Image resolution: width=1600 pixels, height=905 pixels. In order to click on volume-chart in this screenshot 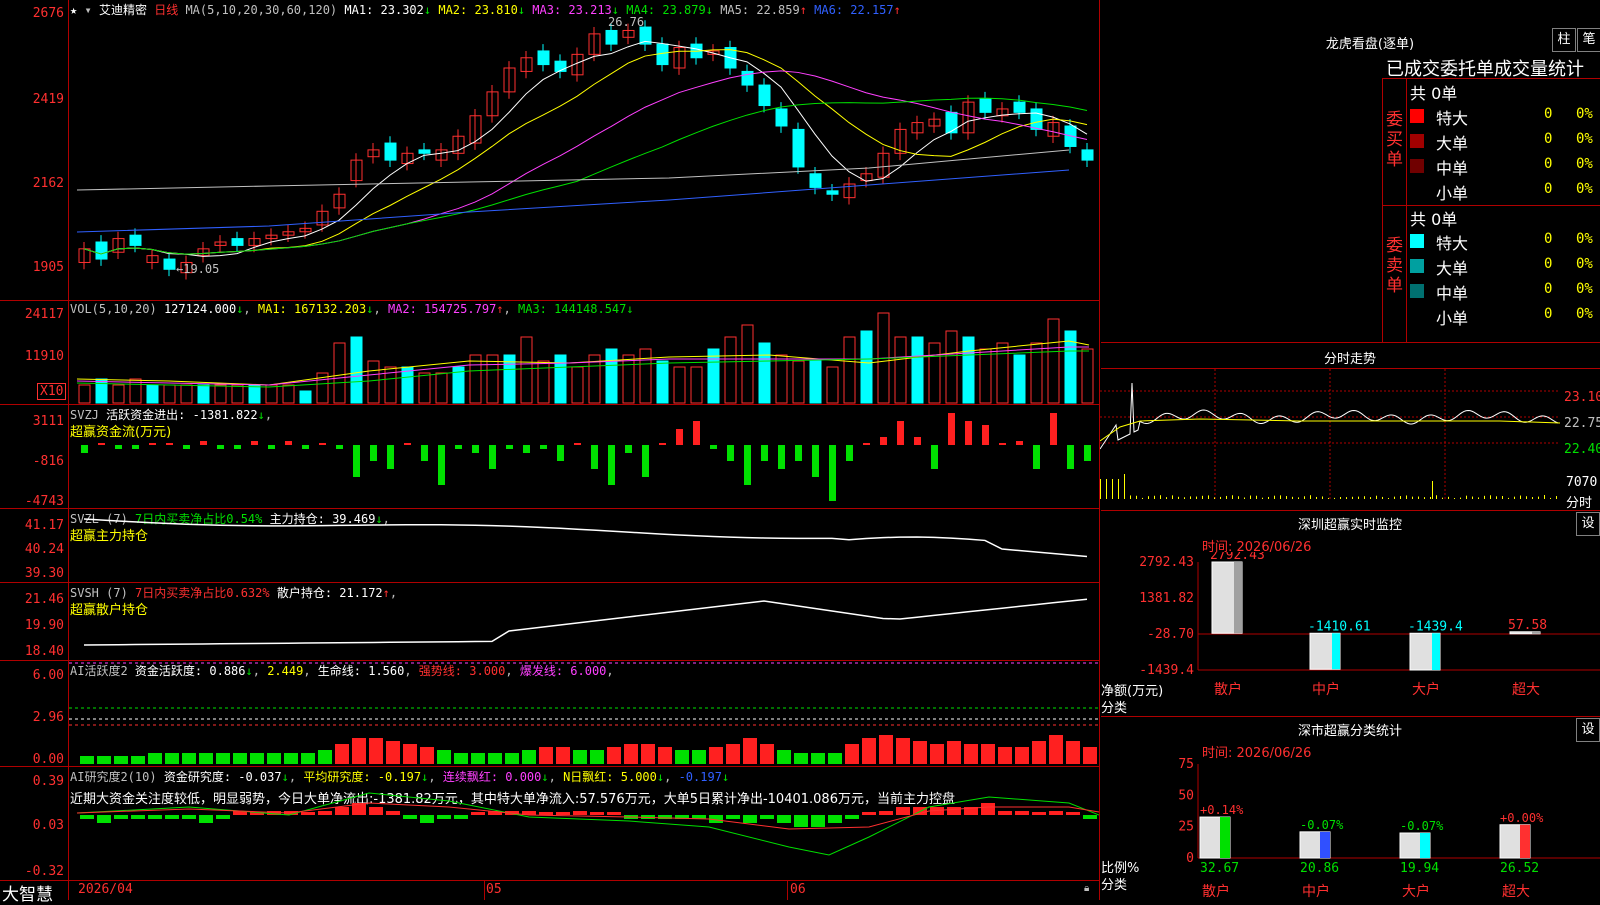, I will do `click(584, 352)`.